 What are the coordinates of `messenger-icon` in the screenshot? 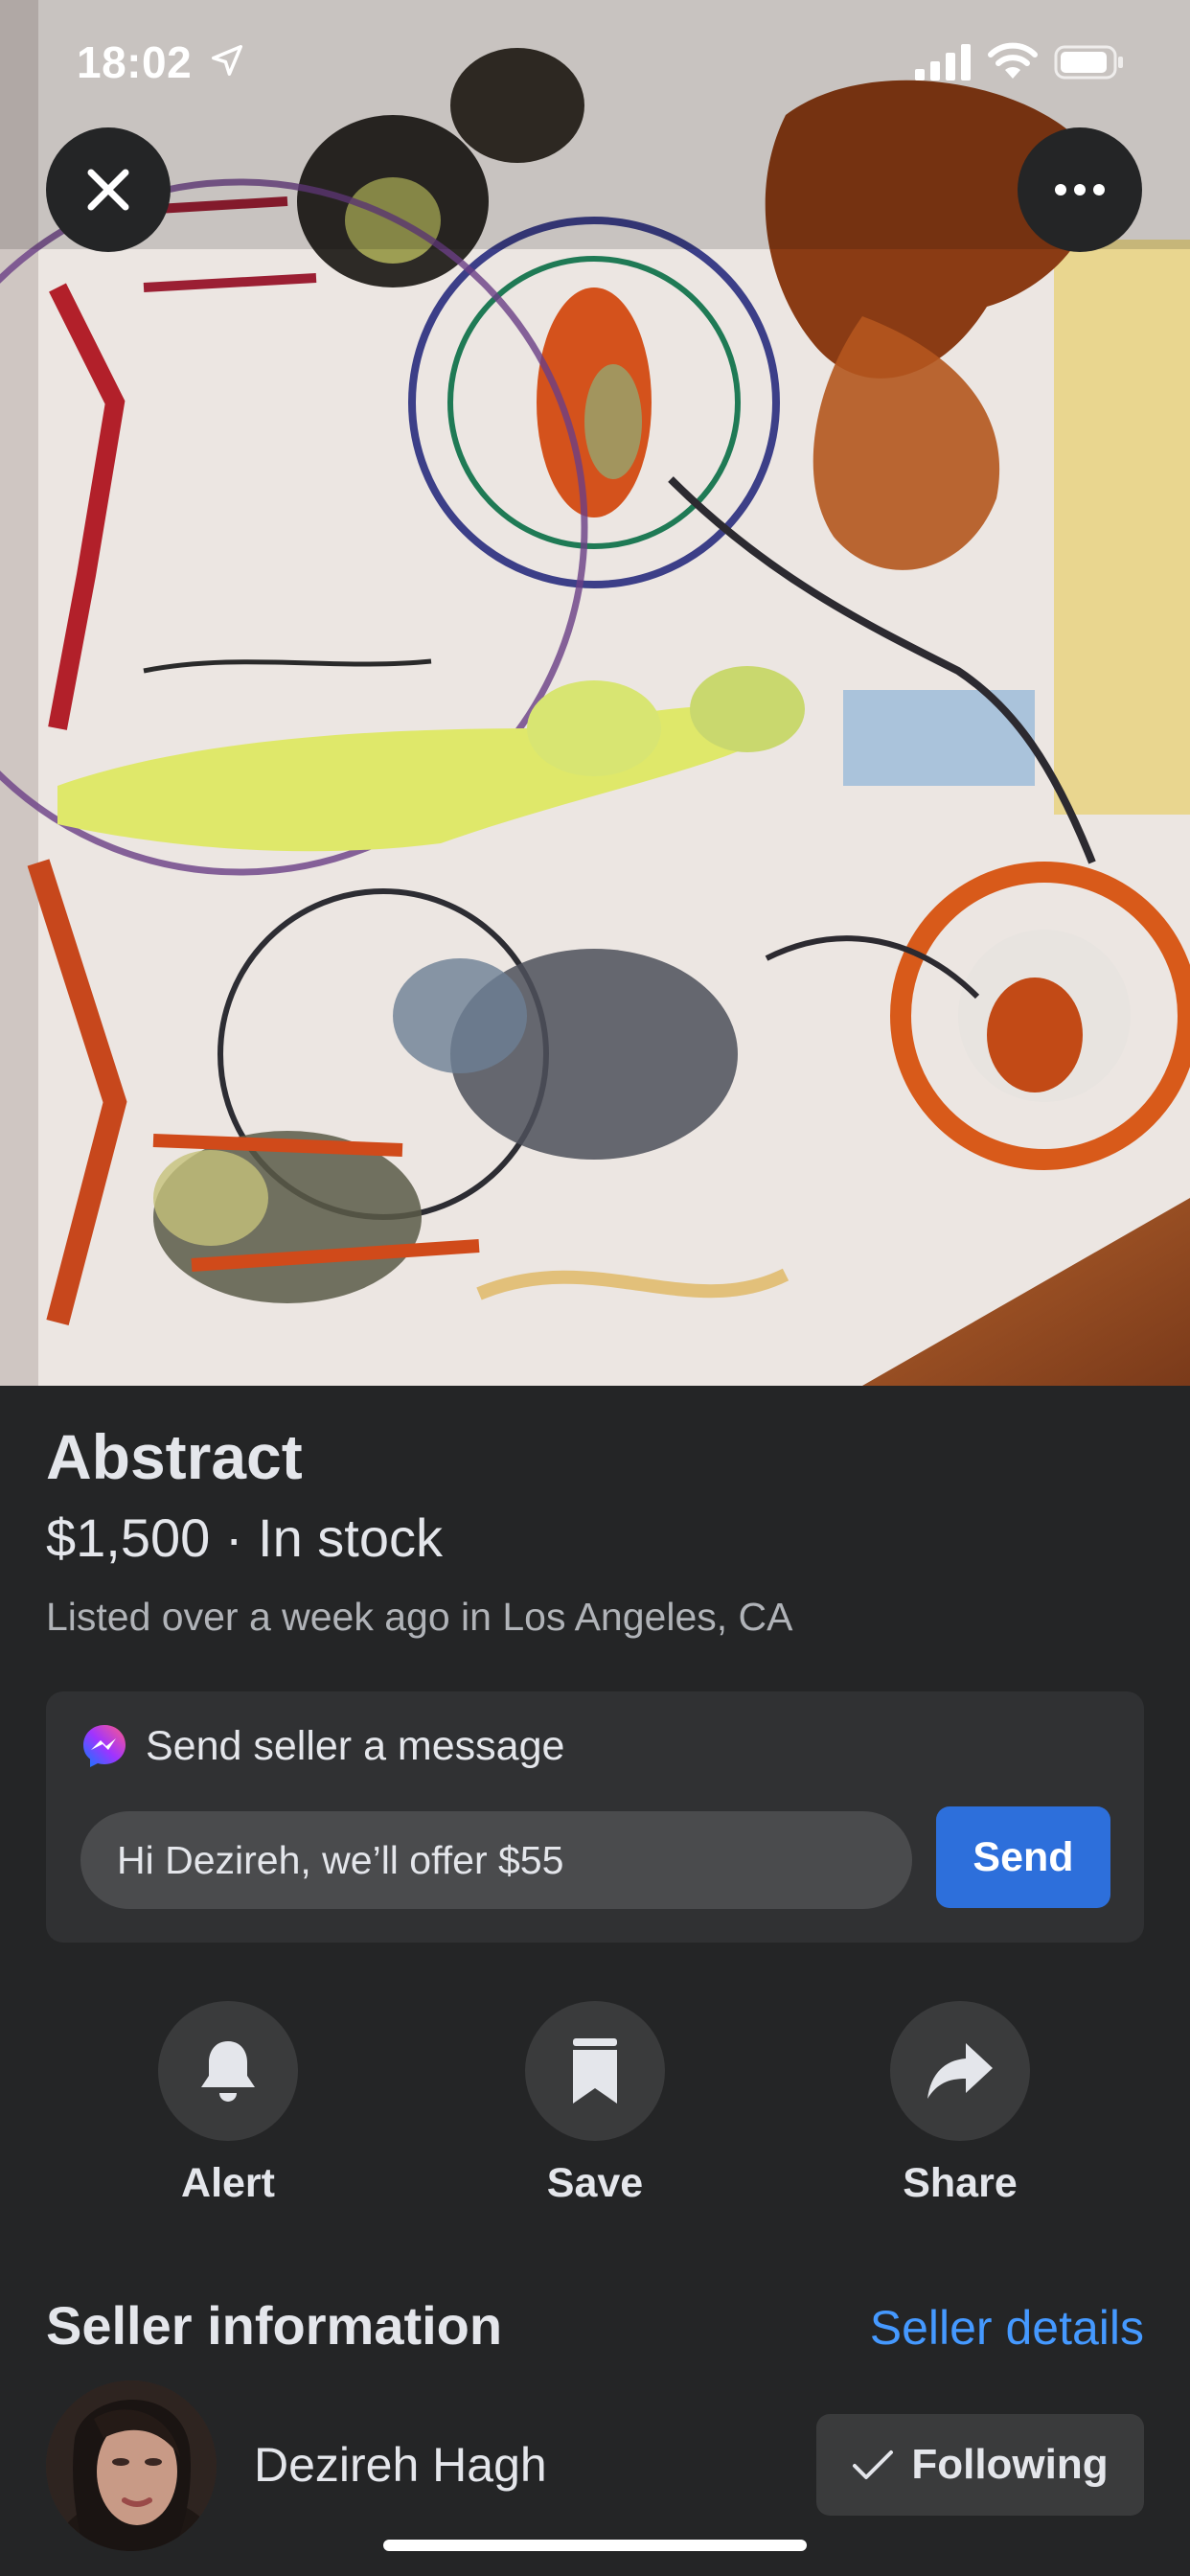 It's located at (105, 1746).